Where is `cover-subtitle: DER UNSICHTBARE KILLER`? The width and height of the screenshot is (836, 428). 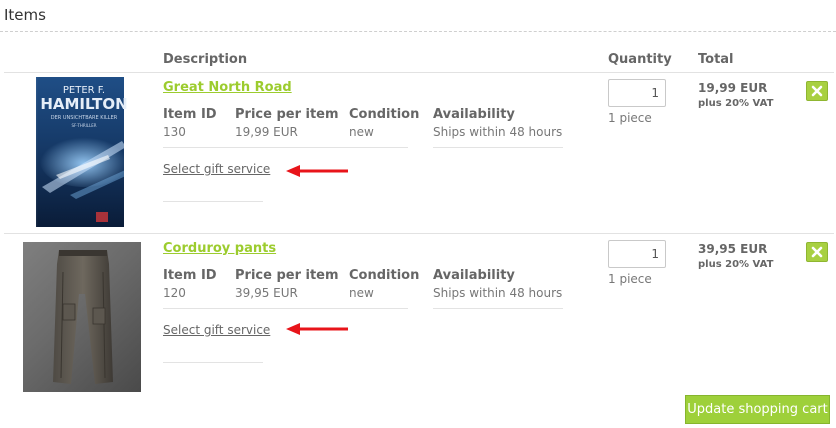 cover-subtitle: DER UNSICHTBARE KILLER is located at coordinates (84, 118).